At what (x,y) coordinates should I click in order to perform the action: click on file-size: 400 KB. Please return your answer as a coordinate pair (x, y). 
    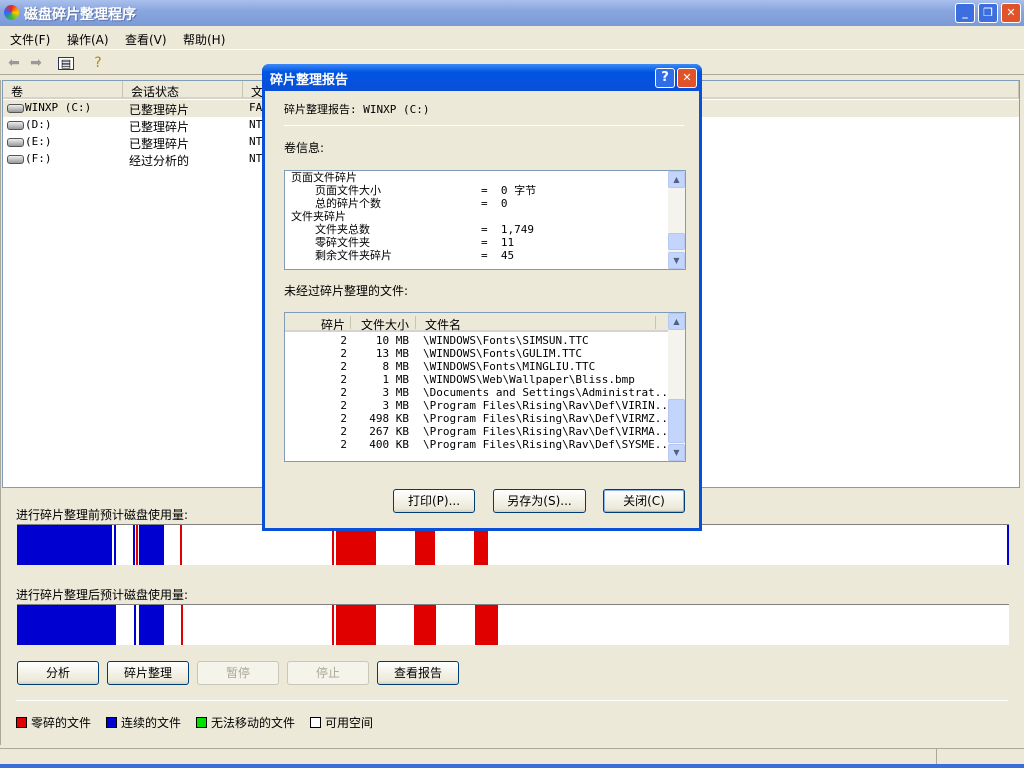
    Looking at the image, I should click on (389, 444).